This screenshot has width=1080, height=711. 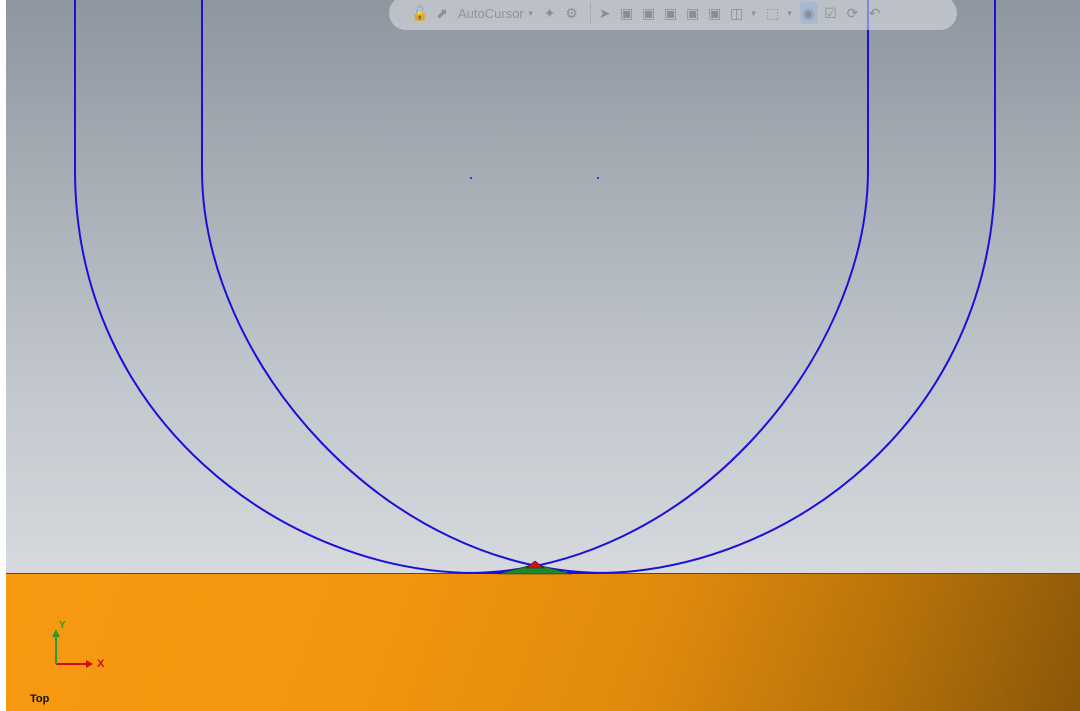 I want to click on magic-wand-icon: ✦, so click(x=550, y=13).